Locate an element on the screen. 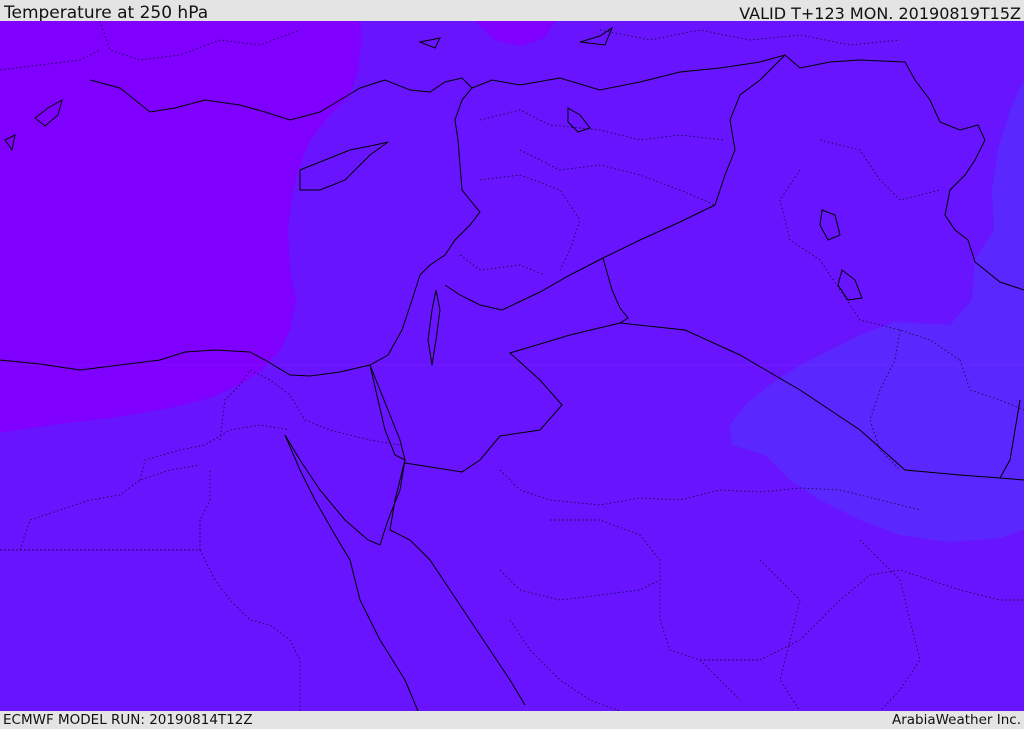 The width and height of the screenshot is (1024, 729). credit: ArabiaWeather Inc. is located at coordinates (956, 720).